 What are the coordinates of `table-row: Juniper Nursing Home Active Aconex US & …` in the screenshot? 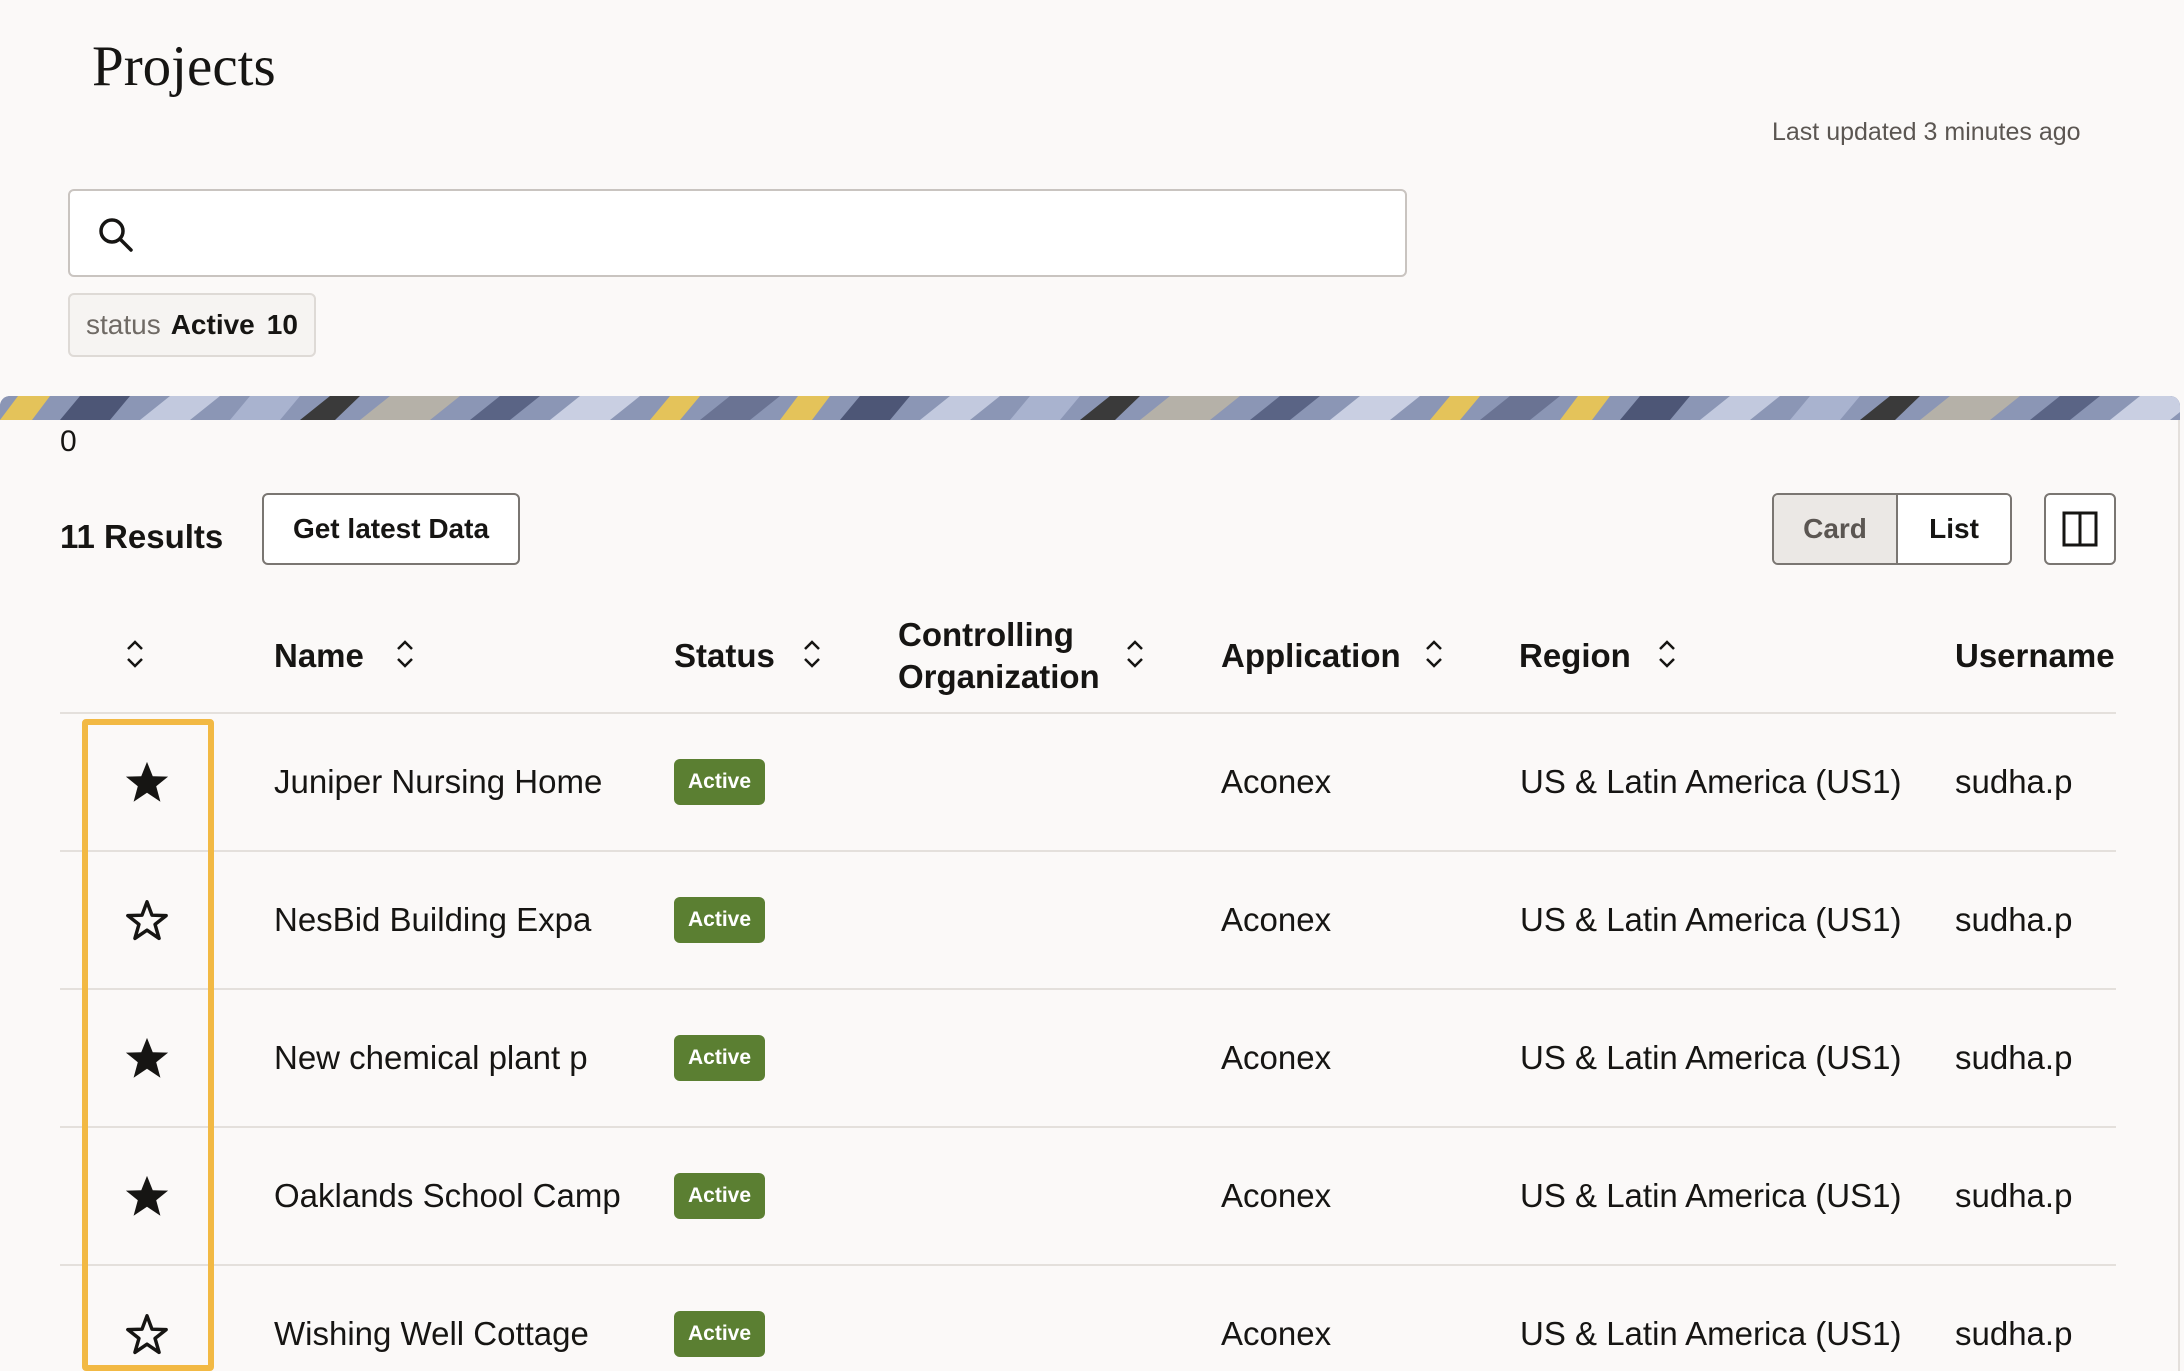 It's located at (1088, 783).